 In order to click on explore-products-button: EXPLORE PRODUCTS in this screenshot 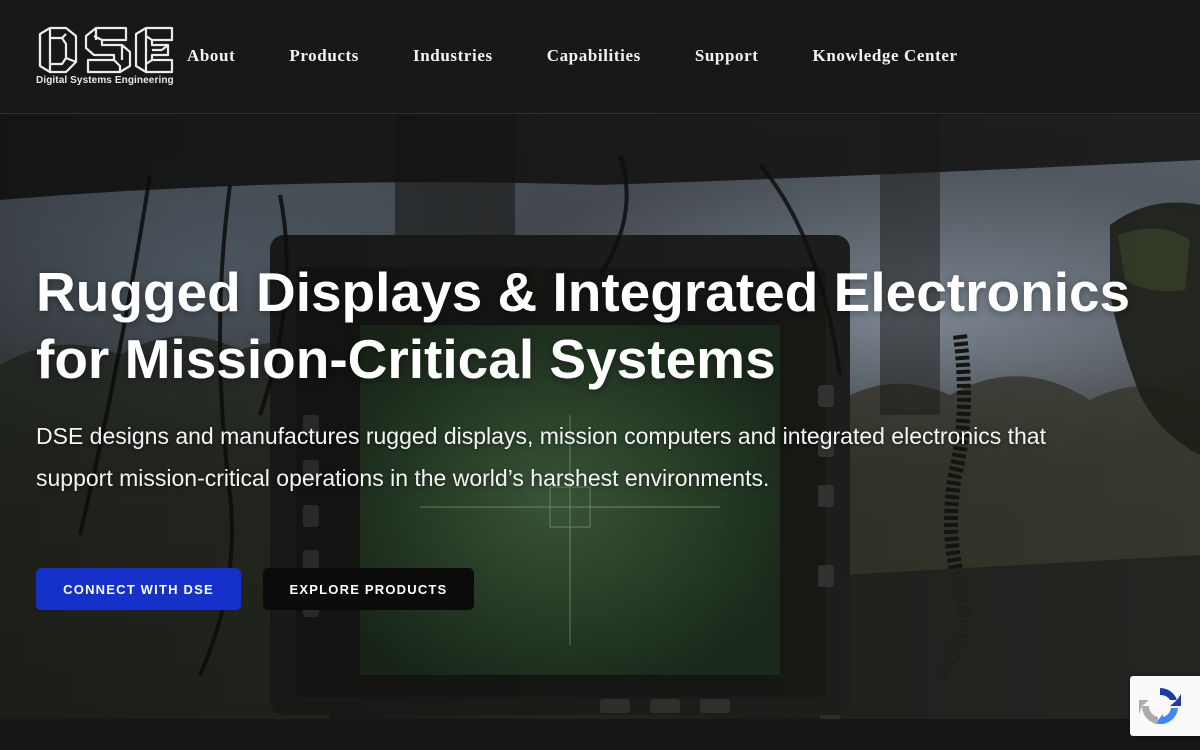, I will do `click(368, 589)`.